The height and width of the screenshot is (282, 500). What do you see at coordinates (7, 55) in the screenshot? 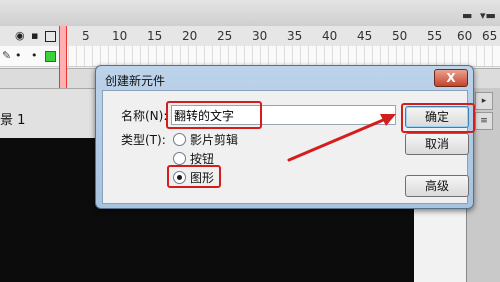
I see `pencil-icon: ✎` at bounding box center [7, 55].